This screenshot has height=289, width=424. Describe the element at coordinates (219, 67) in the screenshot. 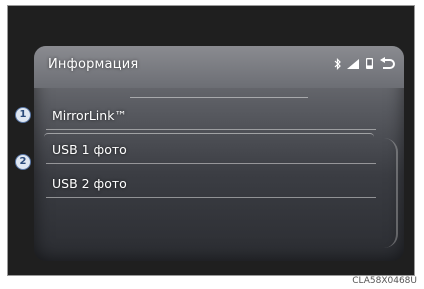

I see `header-bar: Информация` at that location.